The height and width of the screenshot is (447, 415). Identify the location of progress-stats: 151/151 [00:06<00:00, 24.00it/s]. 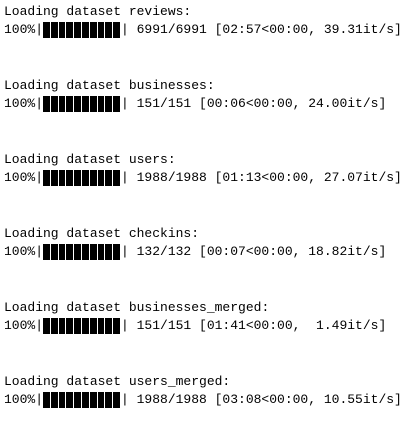
(261, 103).